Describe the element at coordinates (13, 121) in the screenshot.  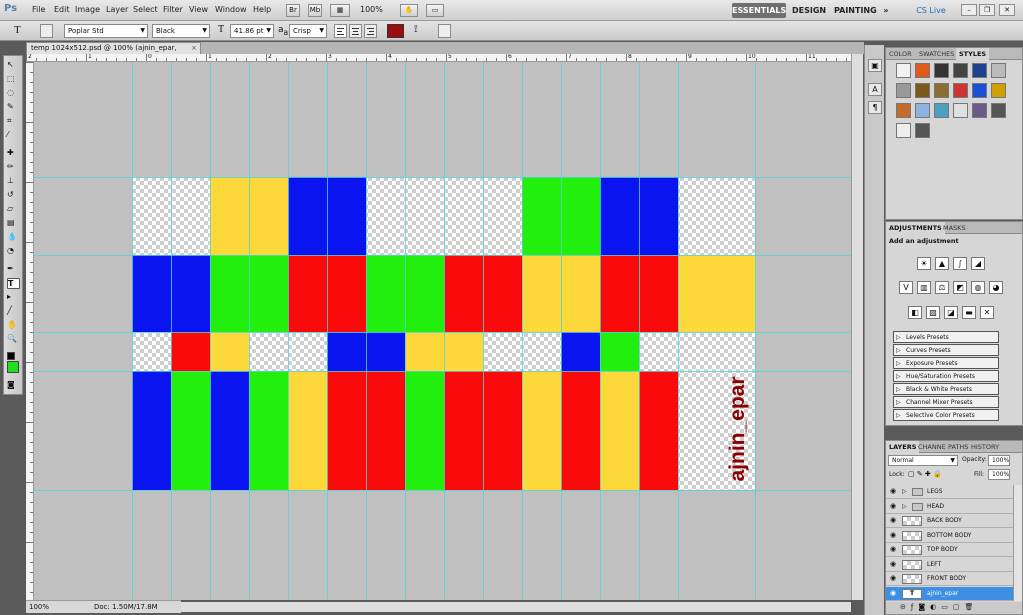
I see `crop-tool-icon: ⌗` at that location.